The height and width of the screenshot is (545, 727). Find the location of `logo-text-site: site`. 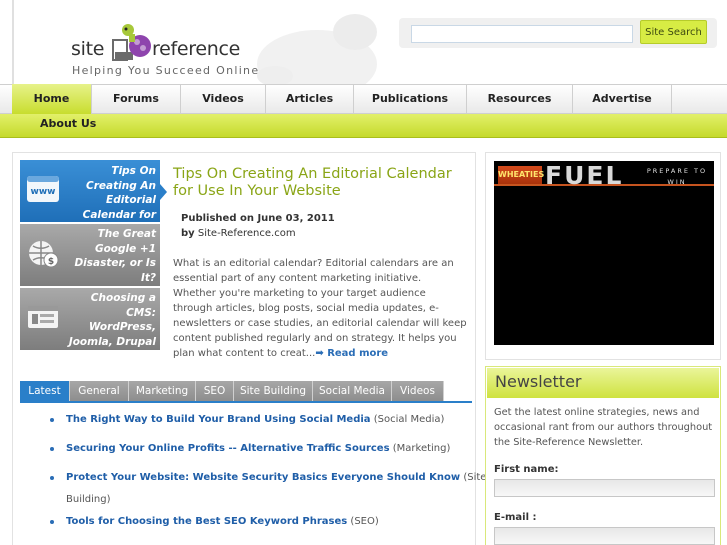

logo-text-site: site is located at coordinates (87, 49).